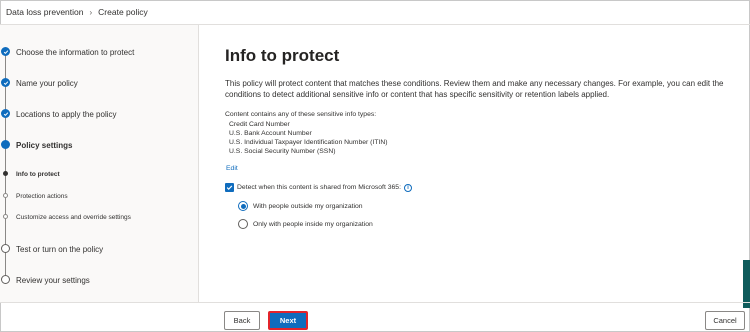  Describe the element at coordinates (259, 124) in the screenshot. I see `list-item: Credit Card Number` at that location.